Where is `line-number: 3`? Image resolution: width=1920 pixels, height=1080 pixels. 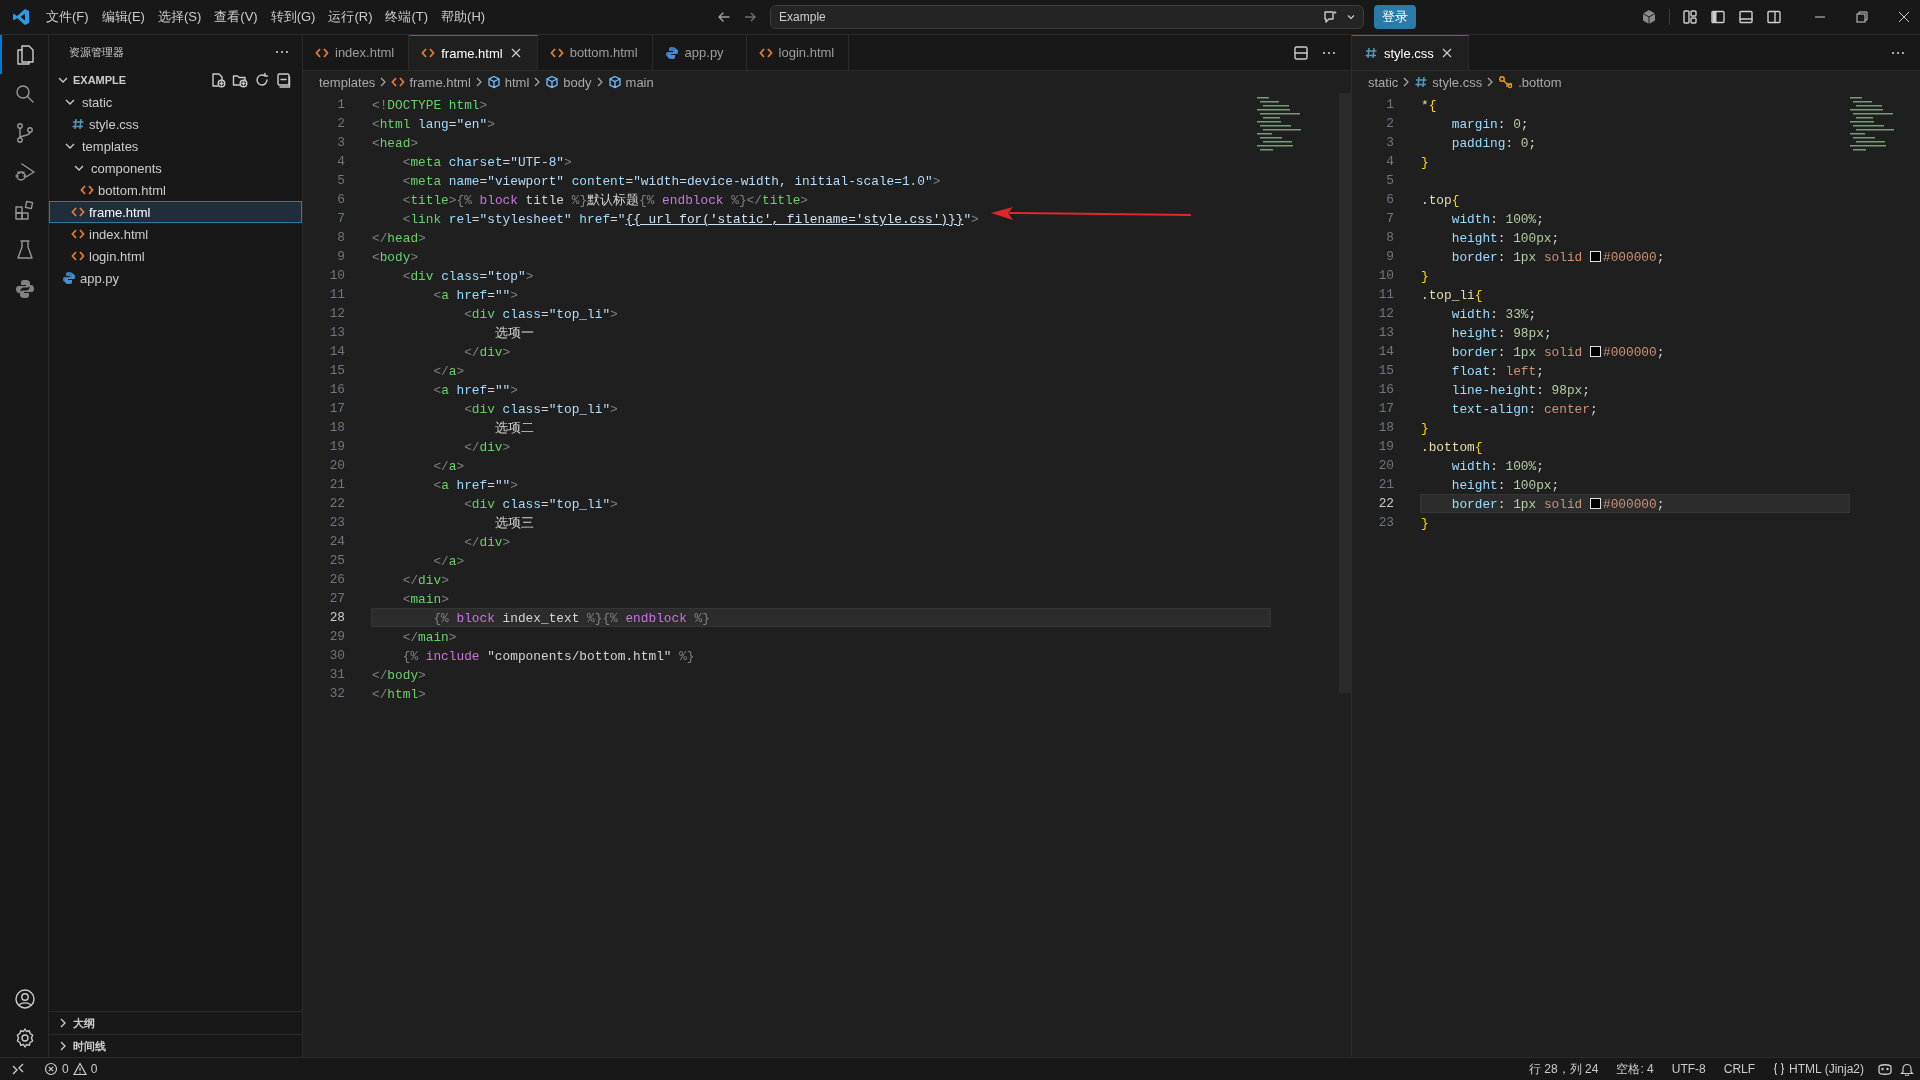
line-number: 3 is located at coordinates (1390, 142).